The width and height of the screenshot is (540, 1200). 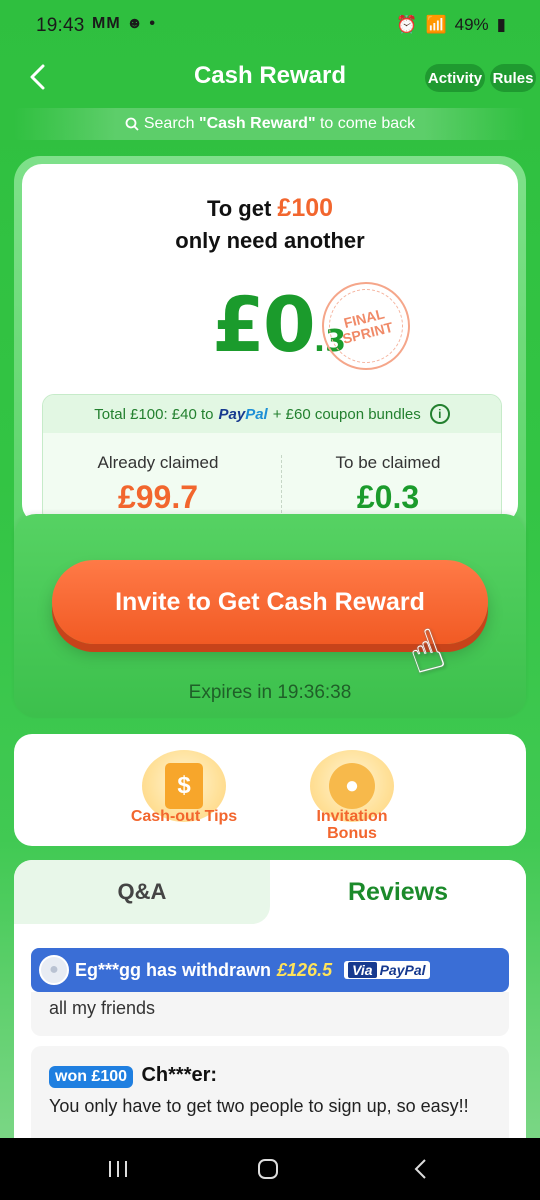 I want to click on search-hint-banner: Search "Cash Reward" to come back, so click(x=270, y=124).